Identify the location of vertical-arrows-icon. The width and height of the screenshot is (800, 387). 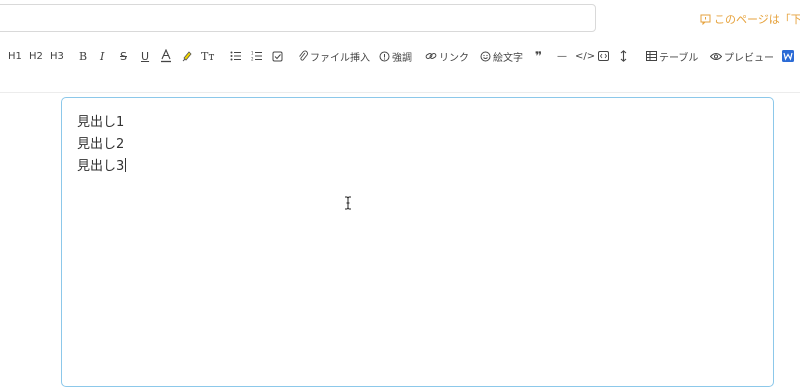
(623, 56).